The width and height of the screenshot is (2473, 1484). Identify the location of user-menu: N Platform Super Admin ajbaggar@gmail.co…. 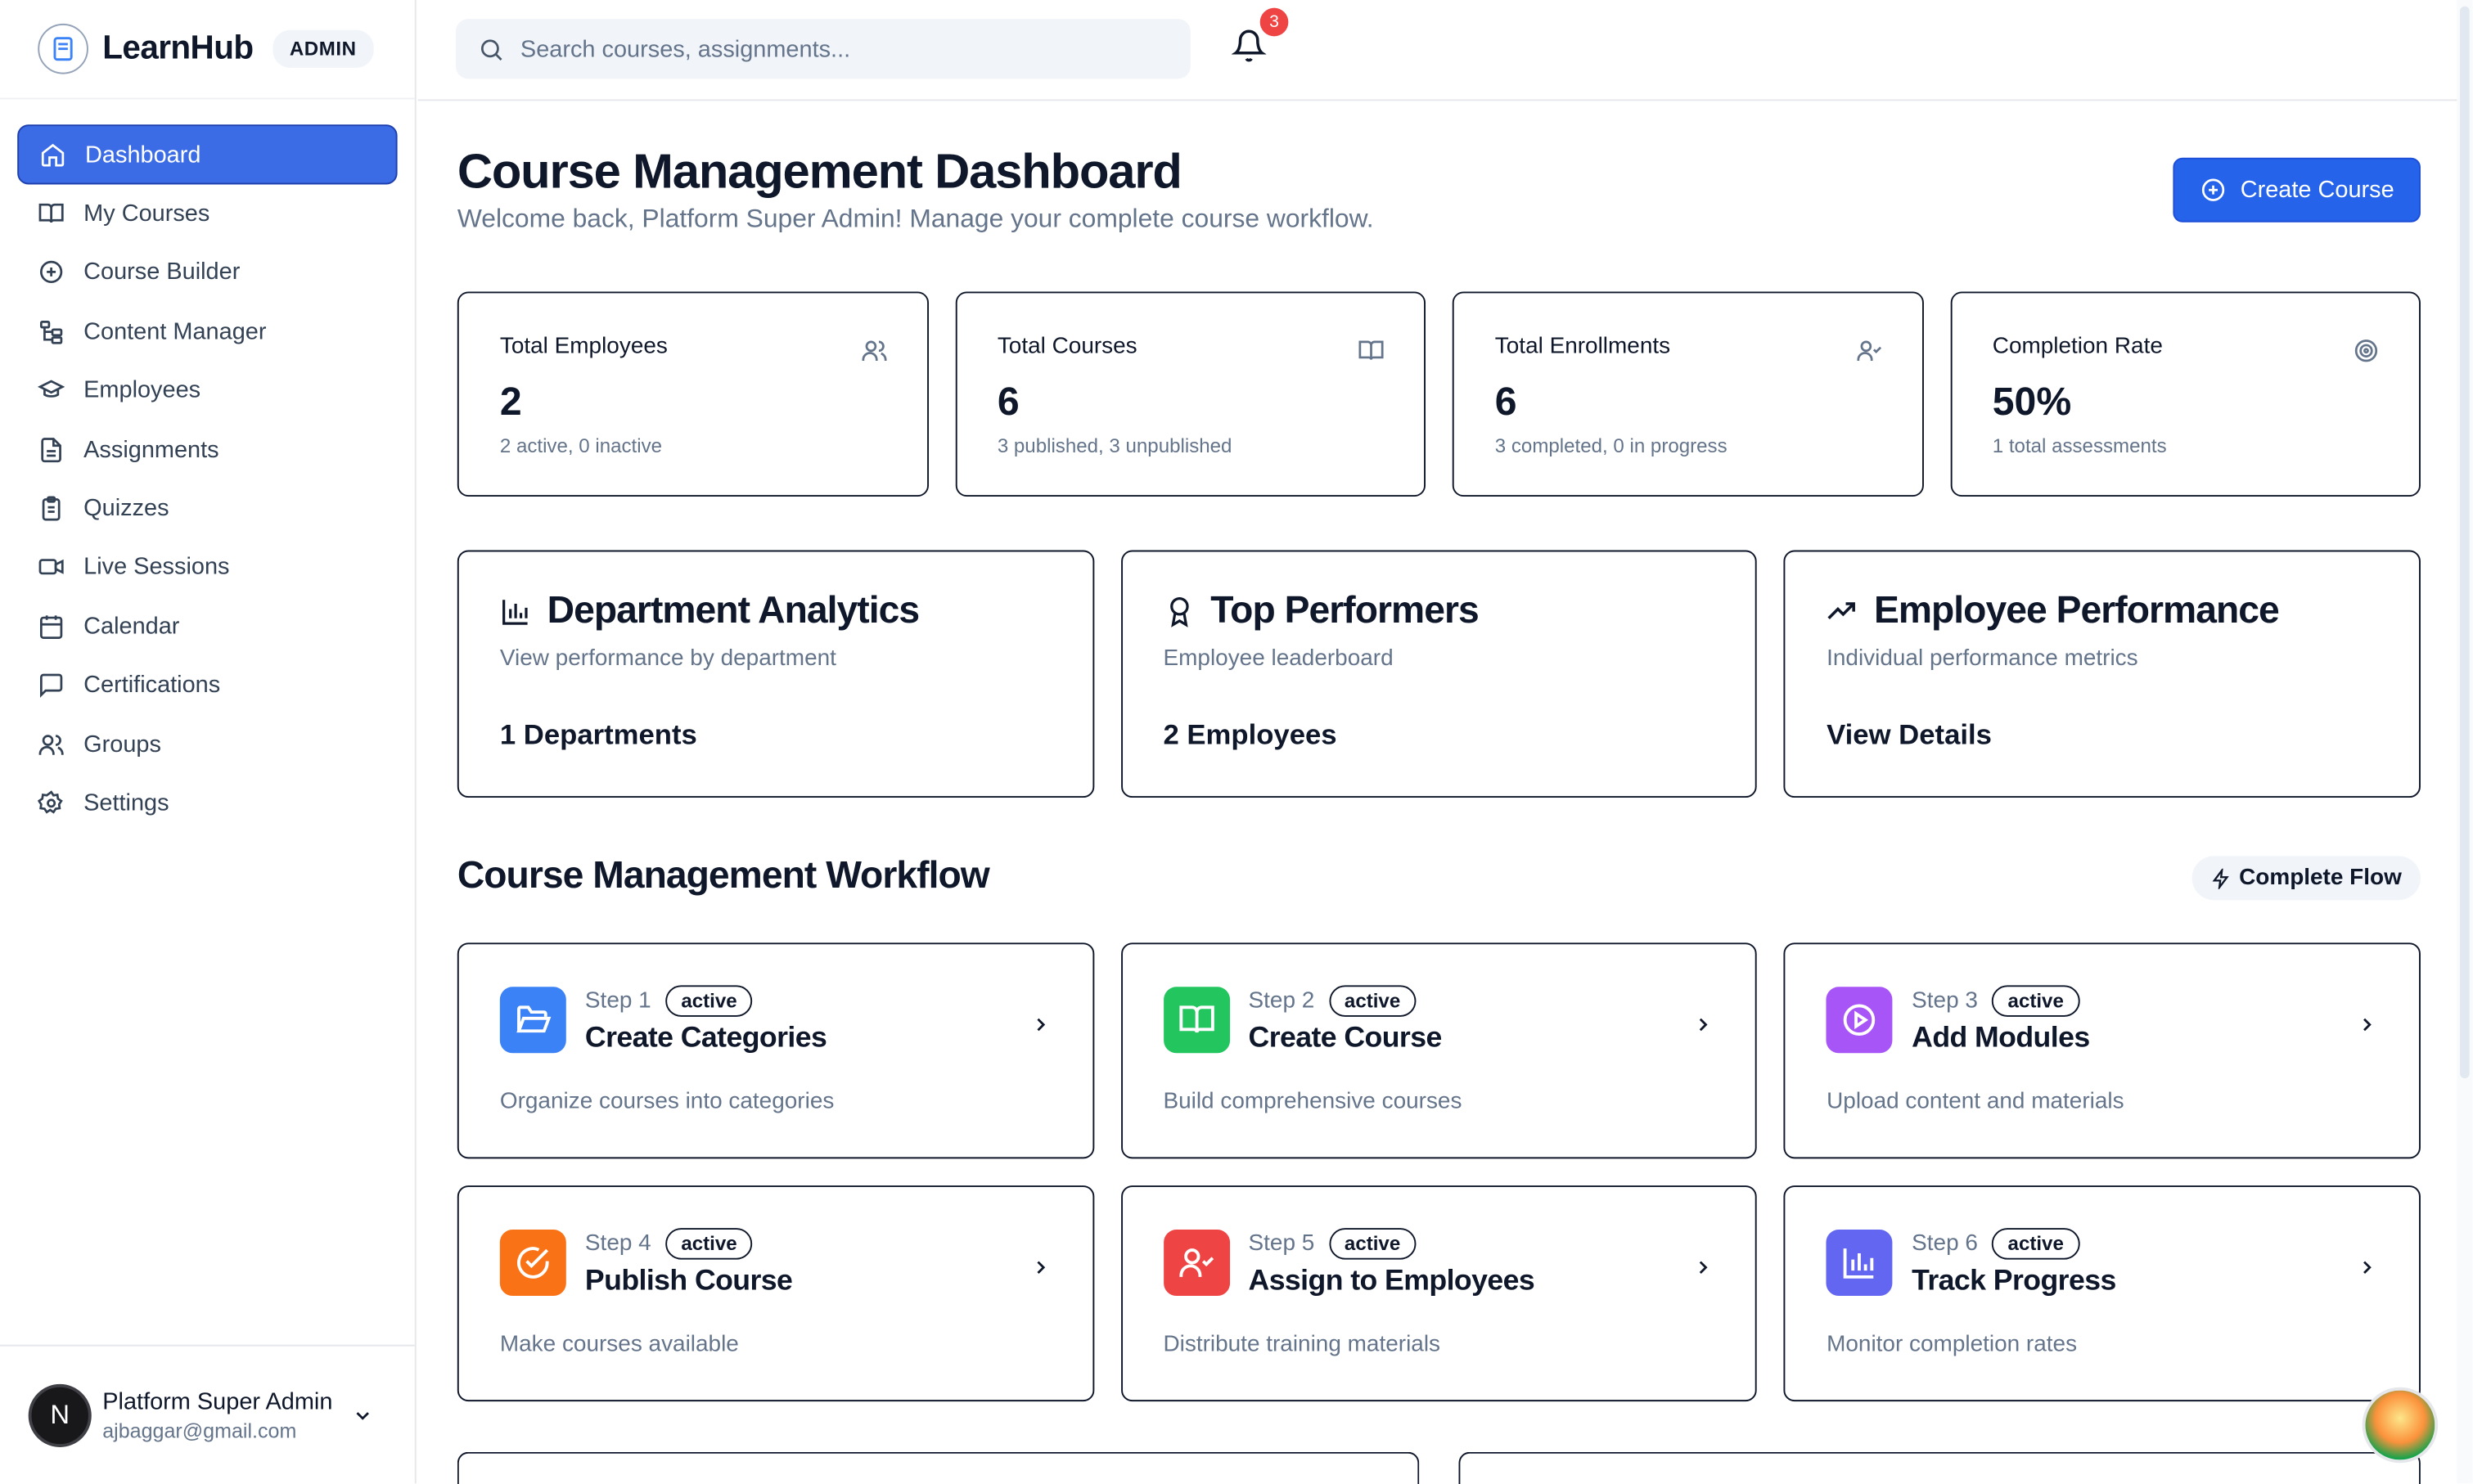
(207, 1414).